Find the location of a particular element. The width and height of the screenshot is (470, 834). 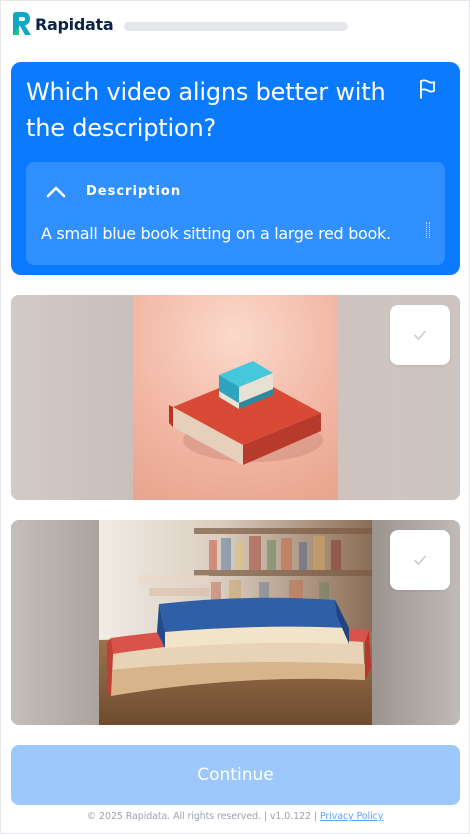

logo-text: Rapidata is located at coordinates (74, 24).